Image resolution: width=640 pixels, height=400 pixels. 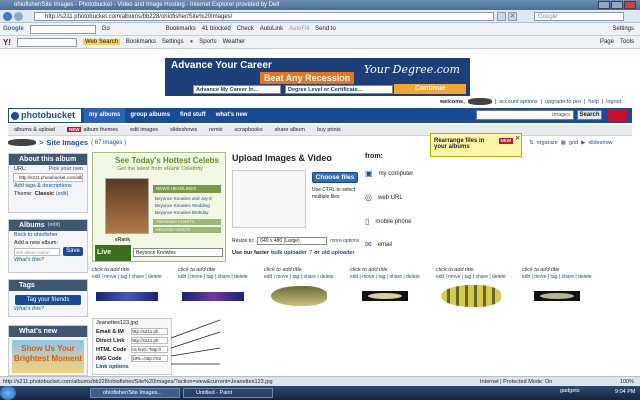 I want to click on refresh-icon, so click(x=501, y=16).